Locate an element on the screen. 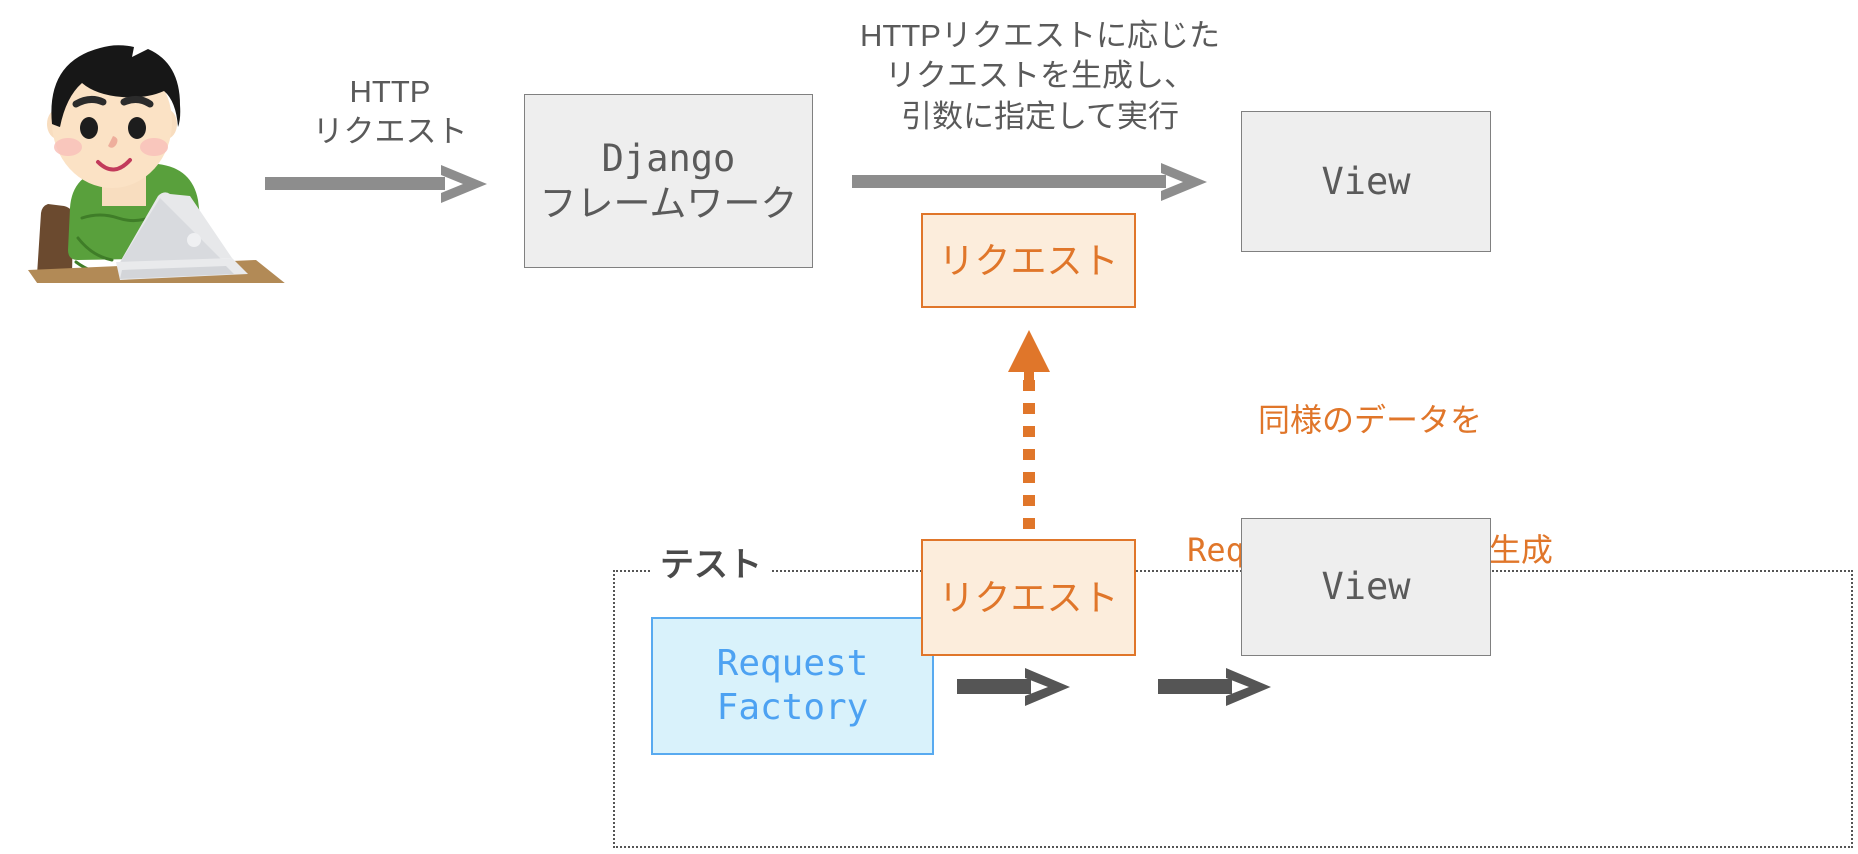 The height and width of the screenshot is (854, 1858). view-box-bottom-label: View is located at coordinates (1366, 587).